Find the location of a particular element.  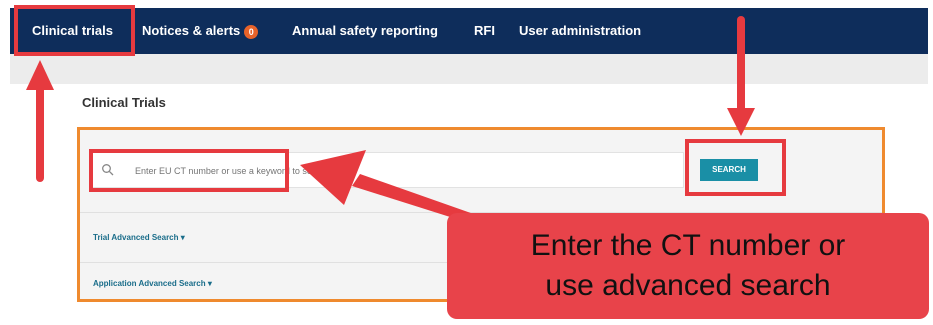

nav-item-label: Notices & alerts is located at coordinates (191, 30).